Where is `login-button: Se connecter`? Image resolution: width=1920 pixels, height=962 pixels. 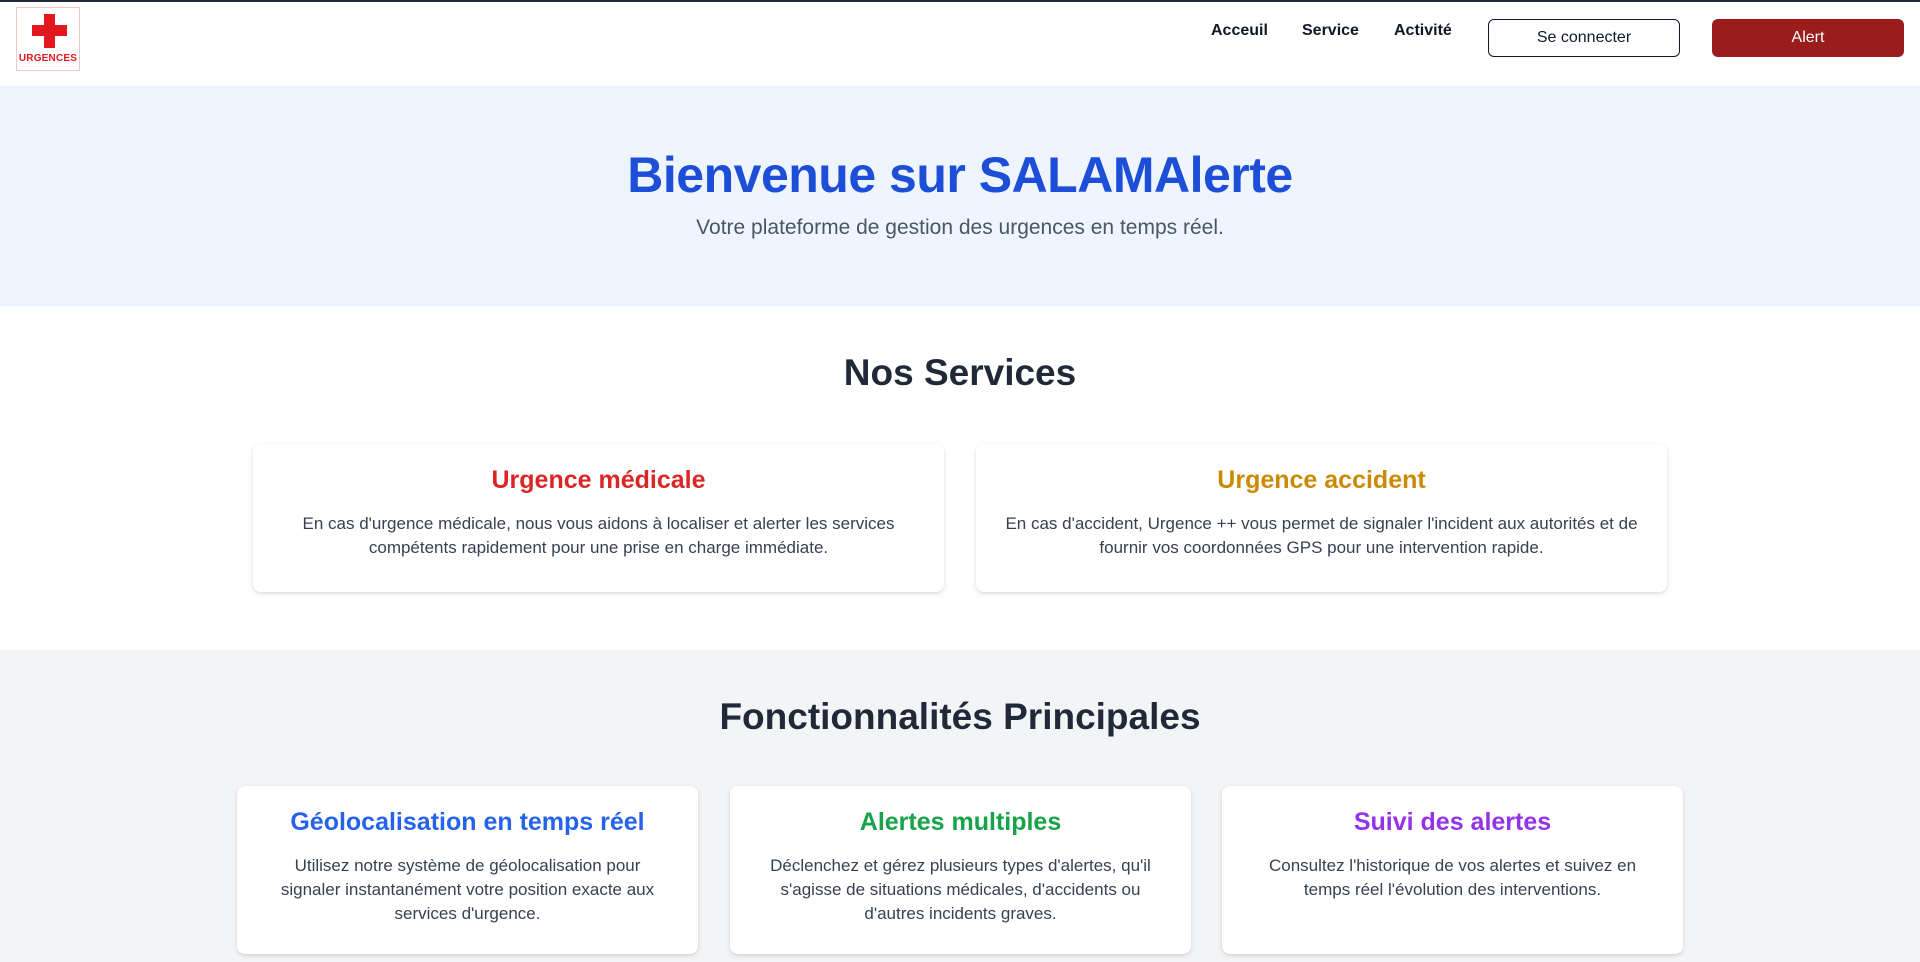
login-button: Se connecter is located at coordinates (1584, 38).